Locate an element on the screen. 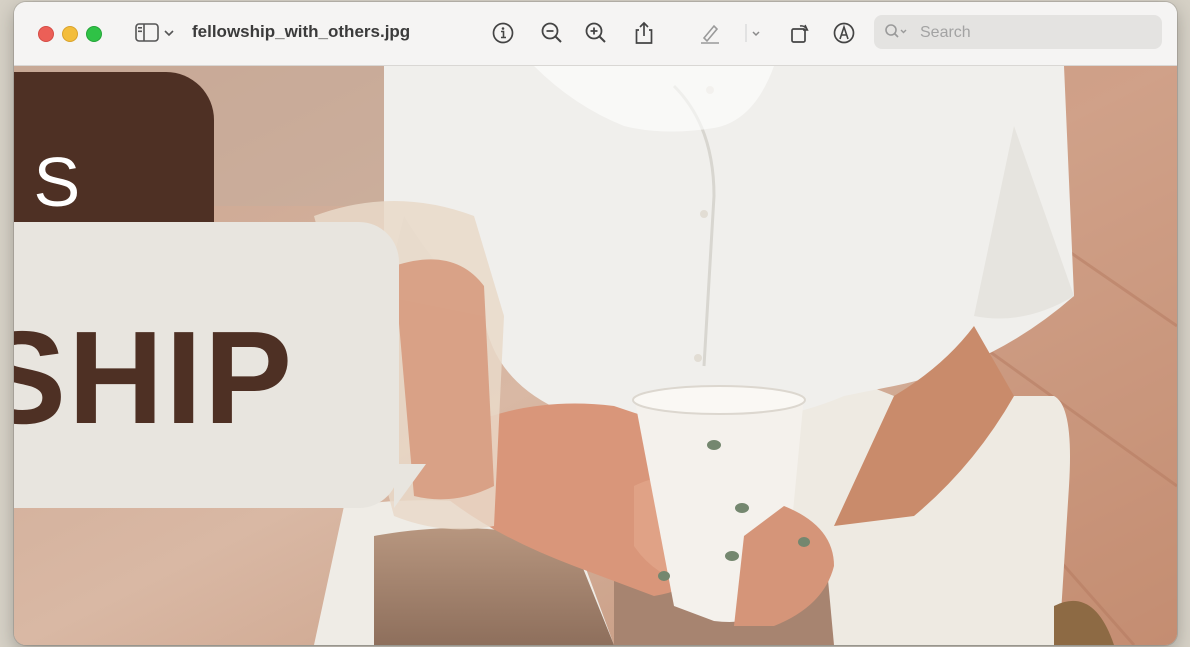 This screenshot has height=647, width=1190. search-icon is located at coordinates (896, 31).